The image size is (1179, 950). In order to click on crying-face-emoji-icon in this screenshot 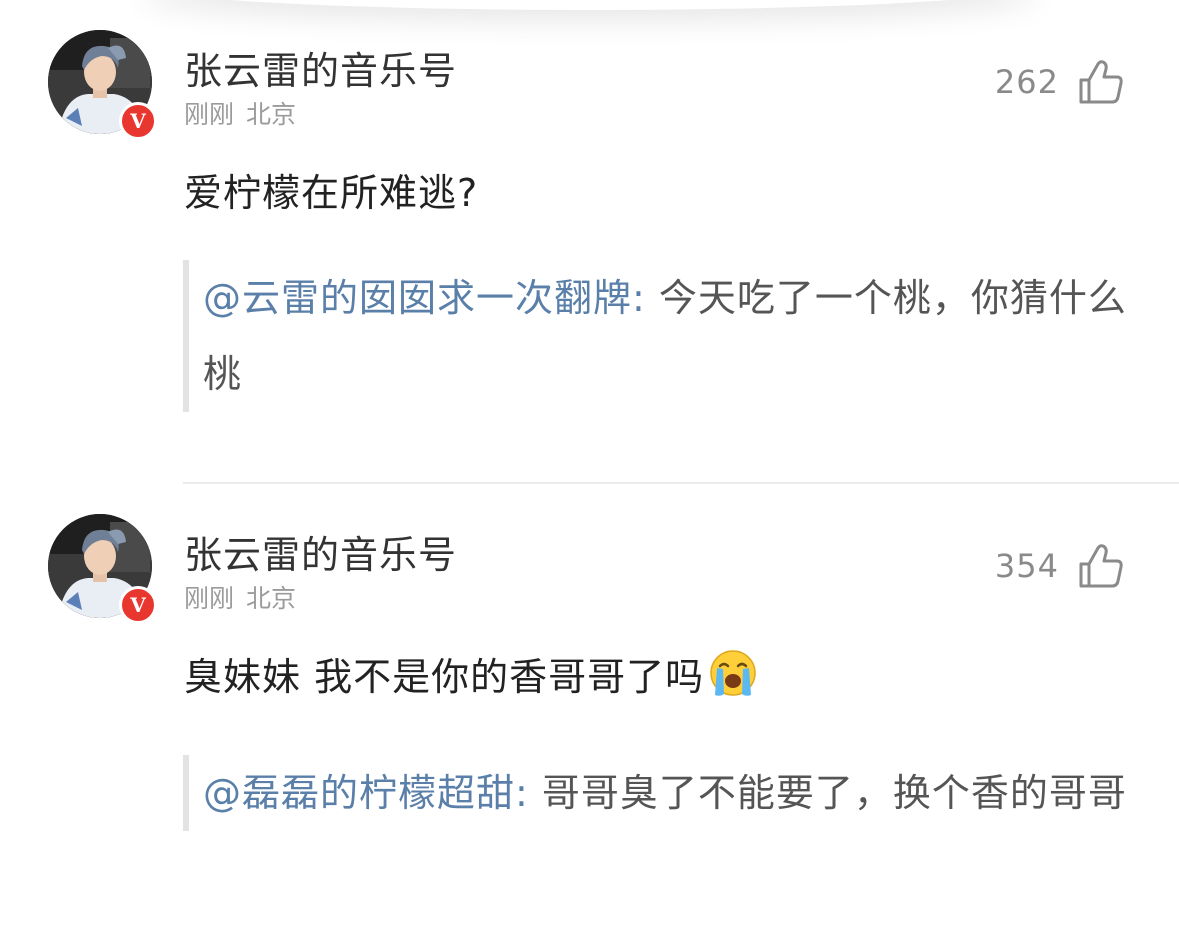, I will do `click(733, 673)`.